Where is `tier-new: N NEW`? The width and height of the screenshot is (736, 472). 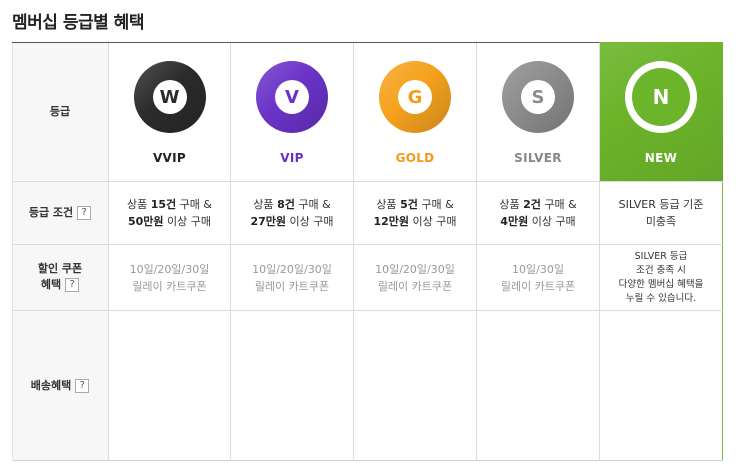 tier-new: N NEW is located at coordinates (661, 112).